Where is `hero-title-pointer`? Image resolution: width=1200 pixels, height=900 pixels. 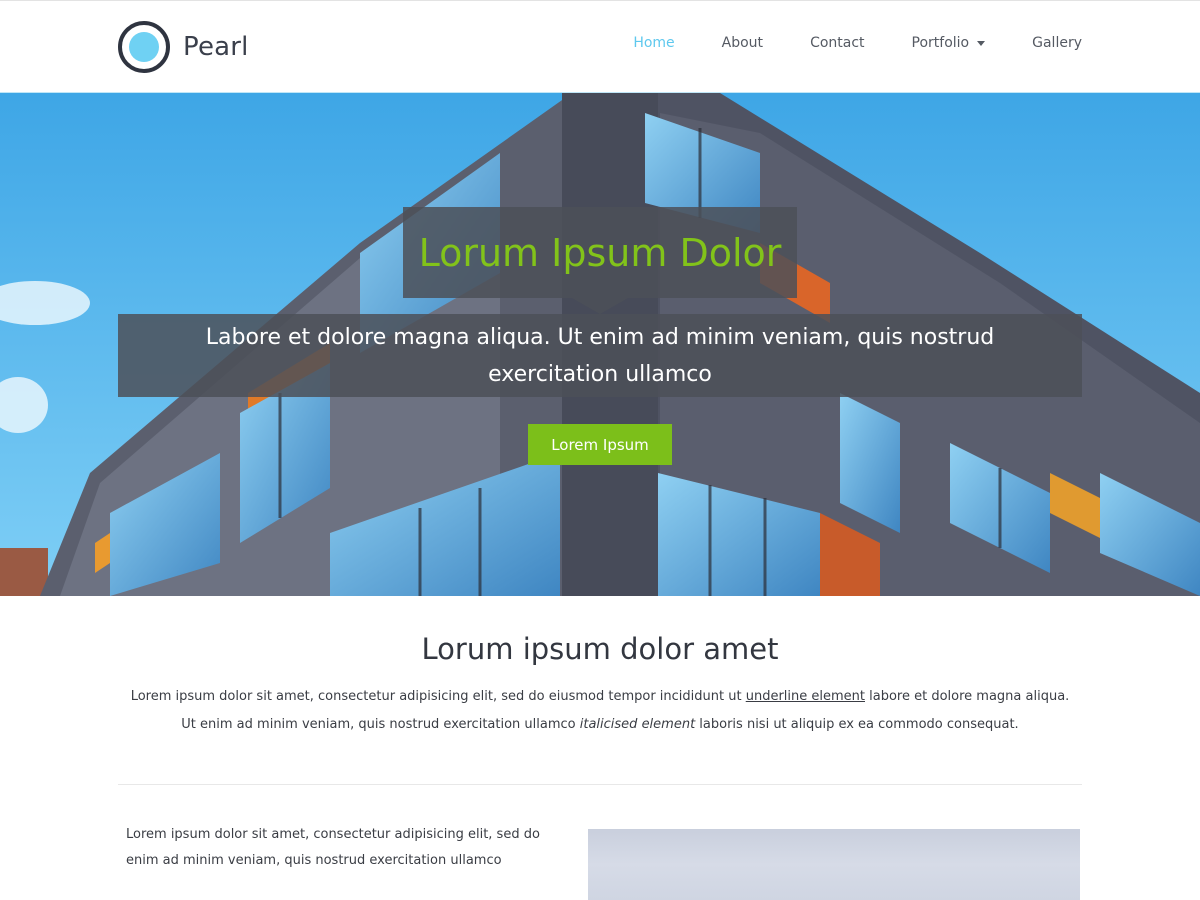 hero-title-pointer is located at coordinates (600, 306).